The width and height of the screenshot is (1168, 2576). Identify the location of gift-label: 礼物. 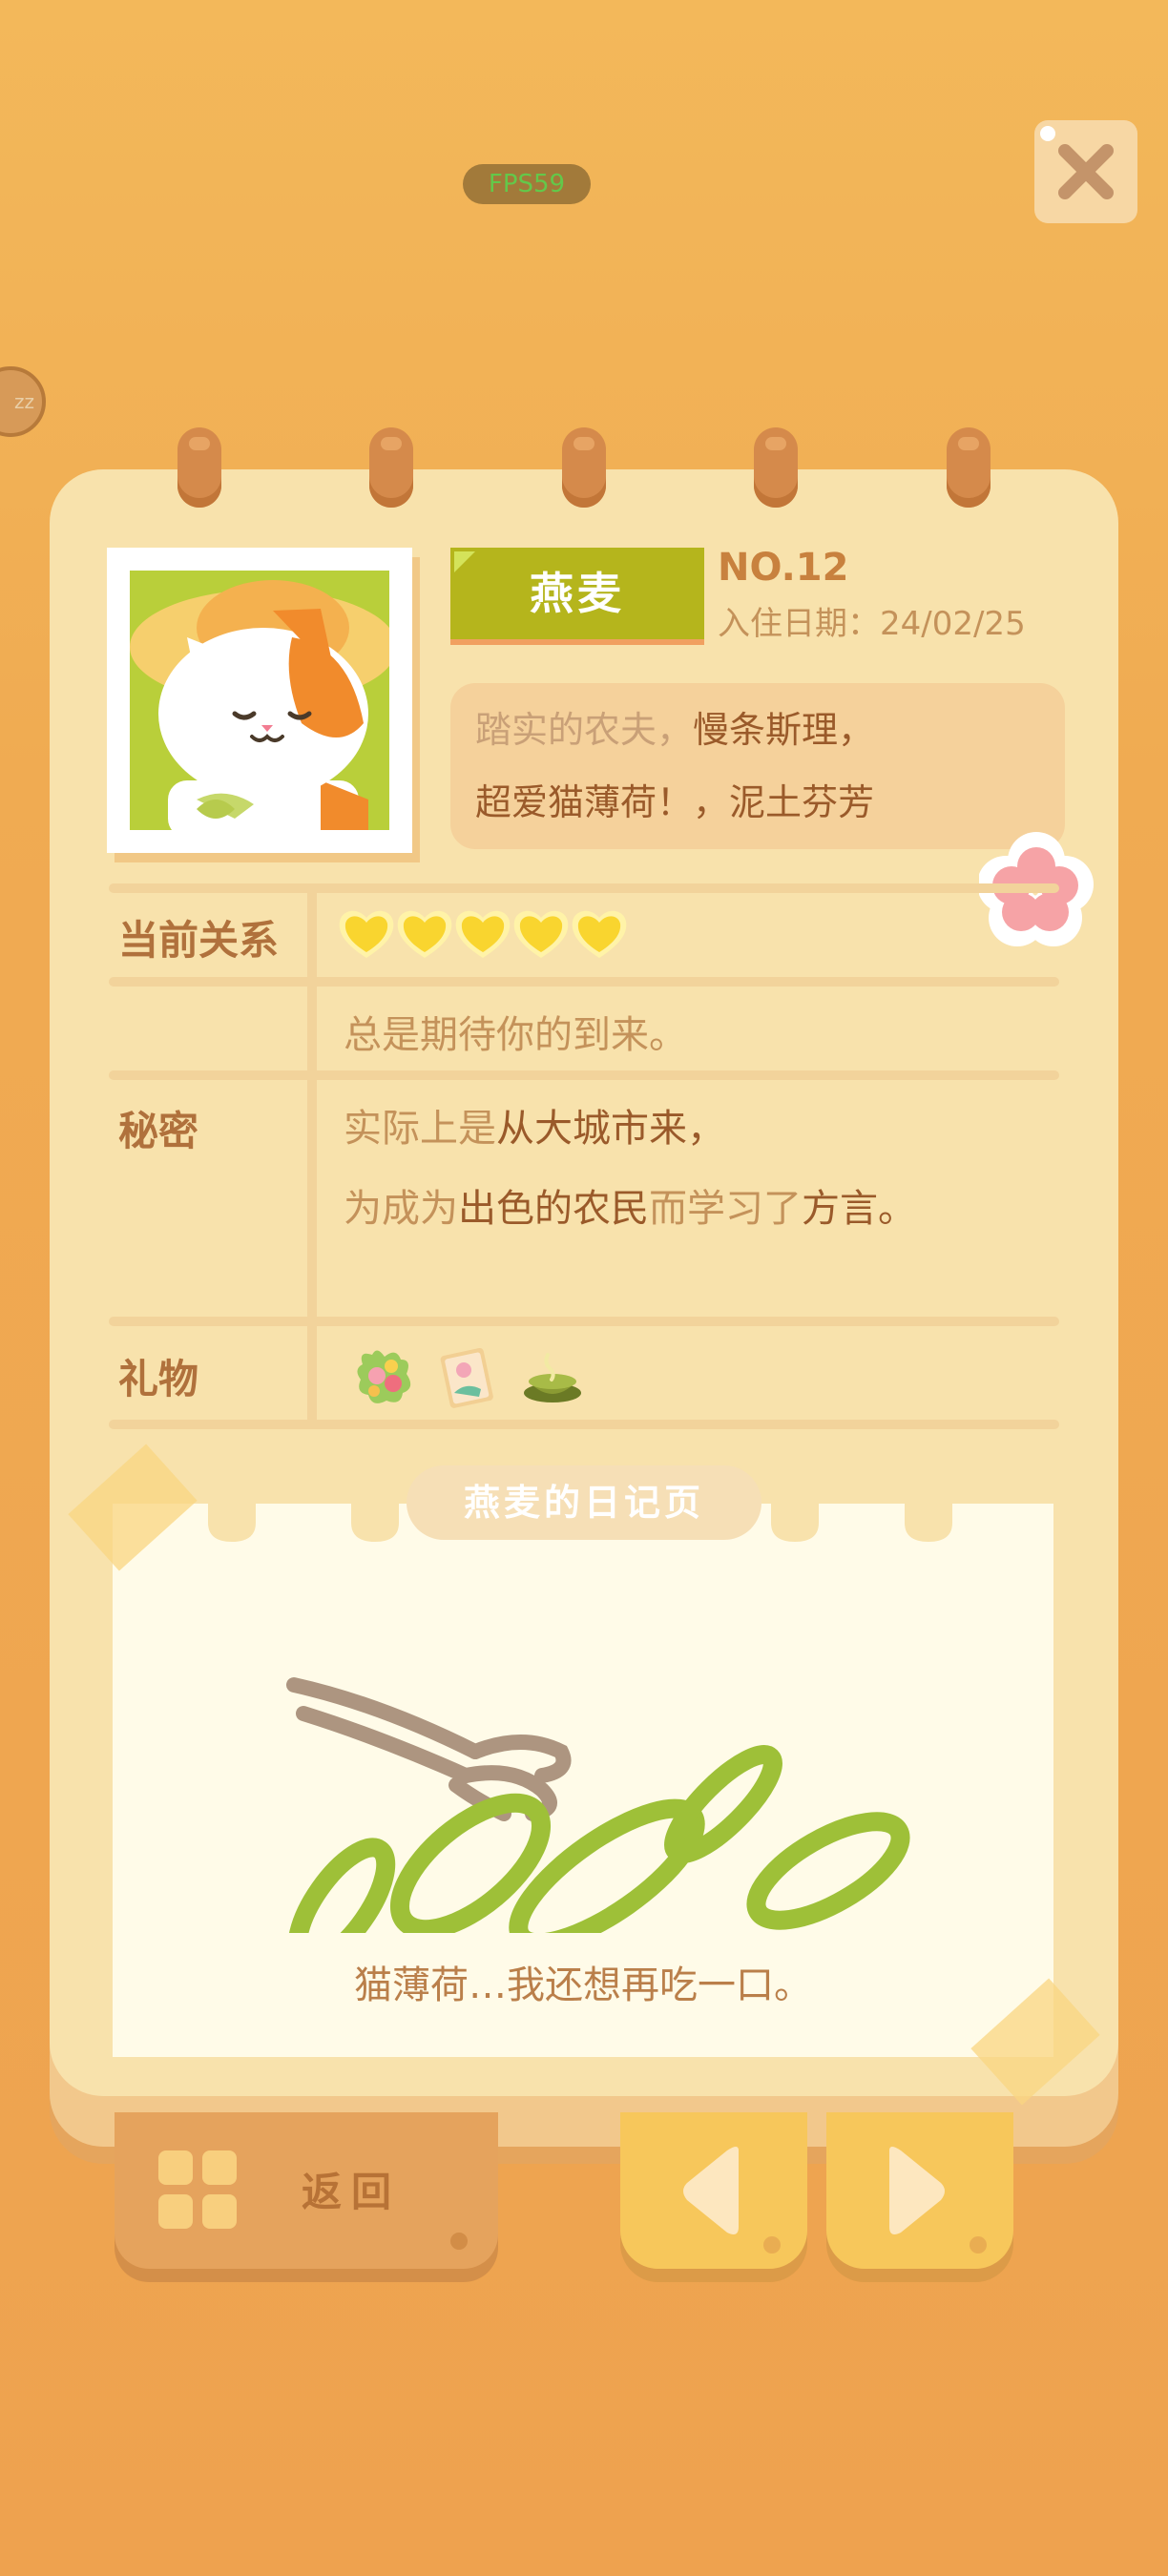
(158, 1379).